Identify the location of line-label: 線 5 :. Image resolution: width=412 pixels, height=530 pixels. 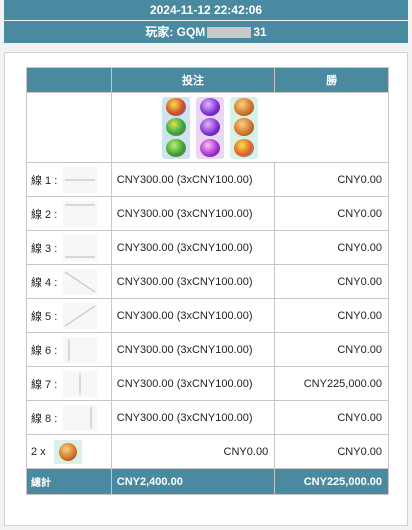
(44, 316).